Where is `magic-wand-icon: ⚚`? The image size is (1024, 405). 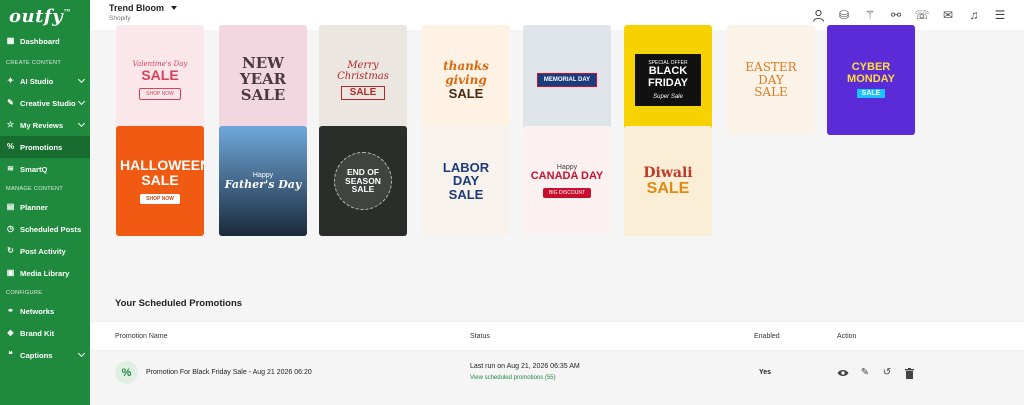
magic-wand-icon: ⚚ is located at coordinates (870, 15).